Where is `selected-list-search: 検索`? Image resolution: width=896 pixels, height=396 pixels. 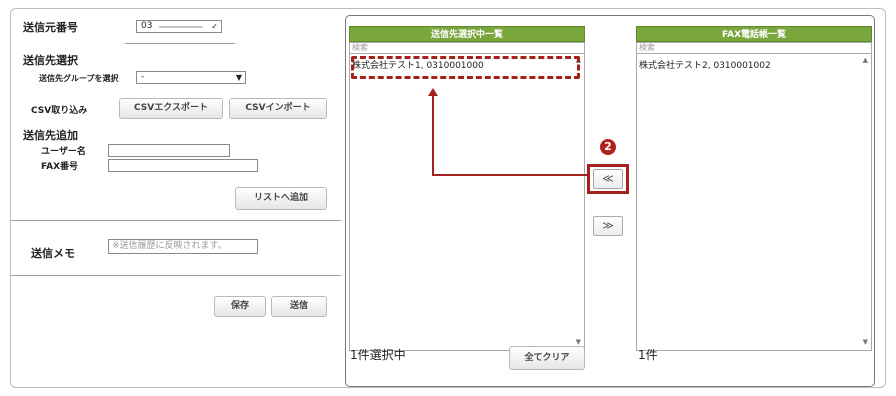 selected-list-search: 検索 is located at coordinates (467, 48).